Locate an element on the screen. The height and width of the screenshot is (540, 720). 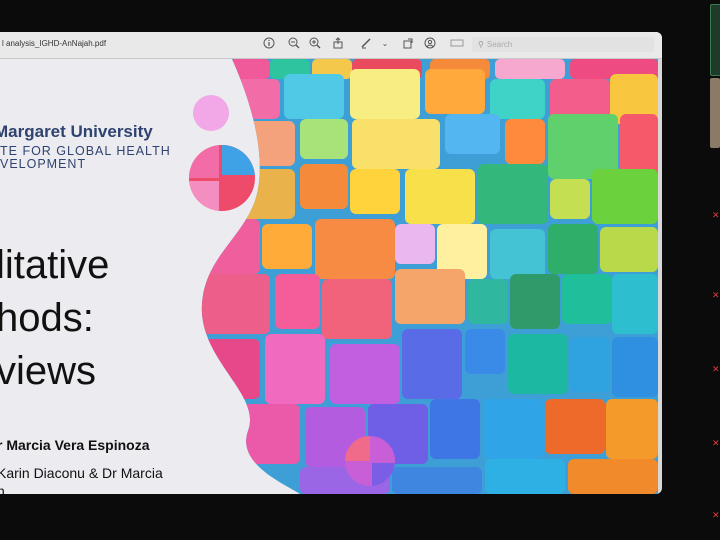
search-icon: ⚲ is located at coordinates (481, 44).